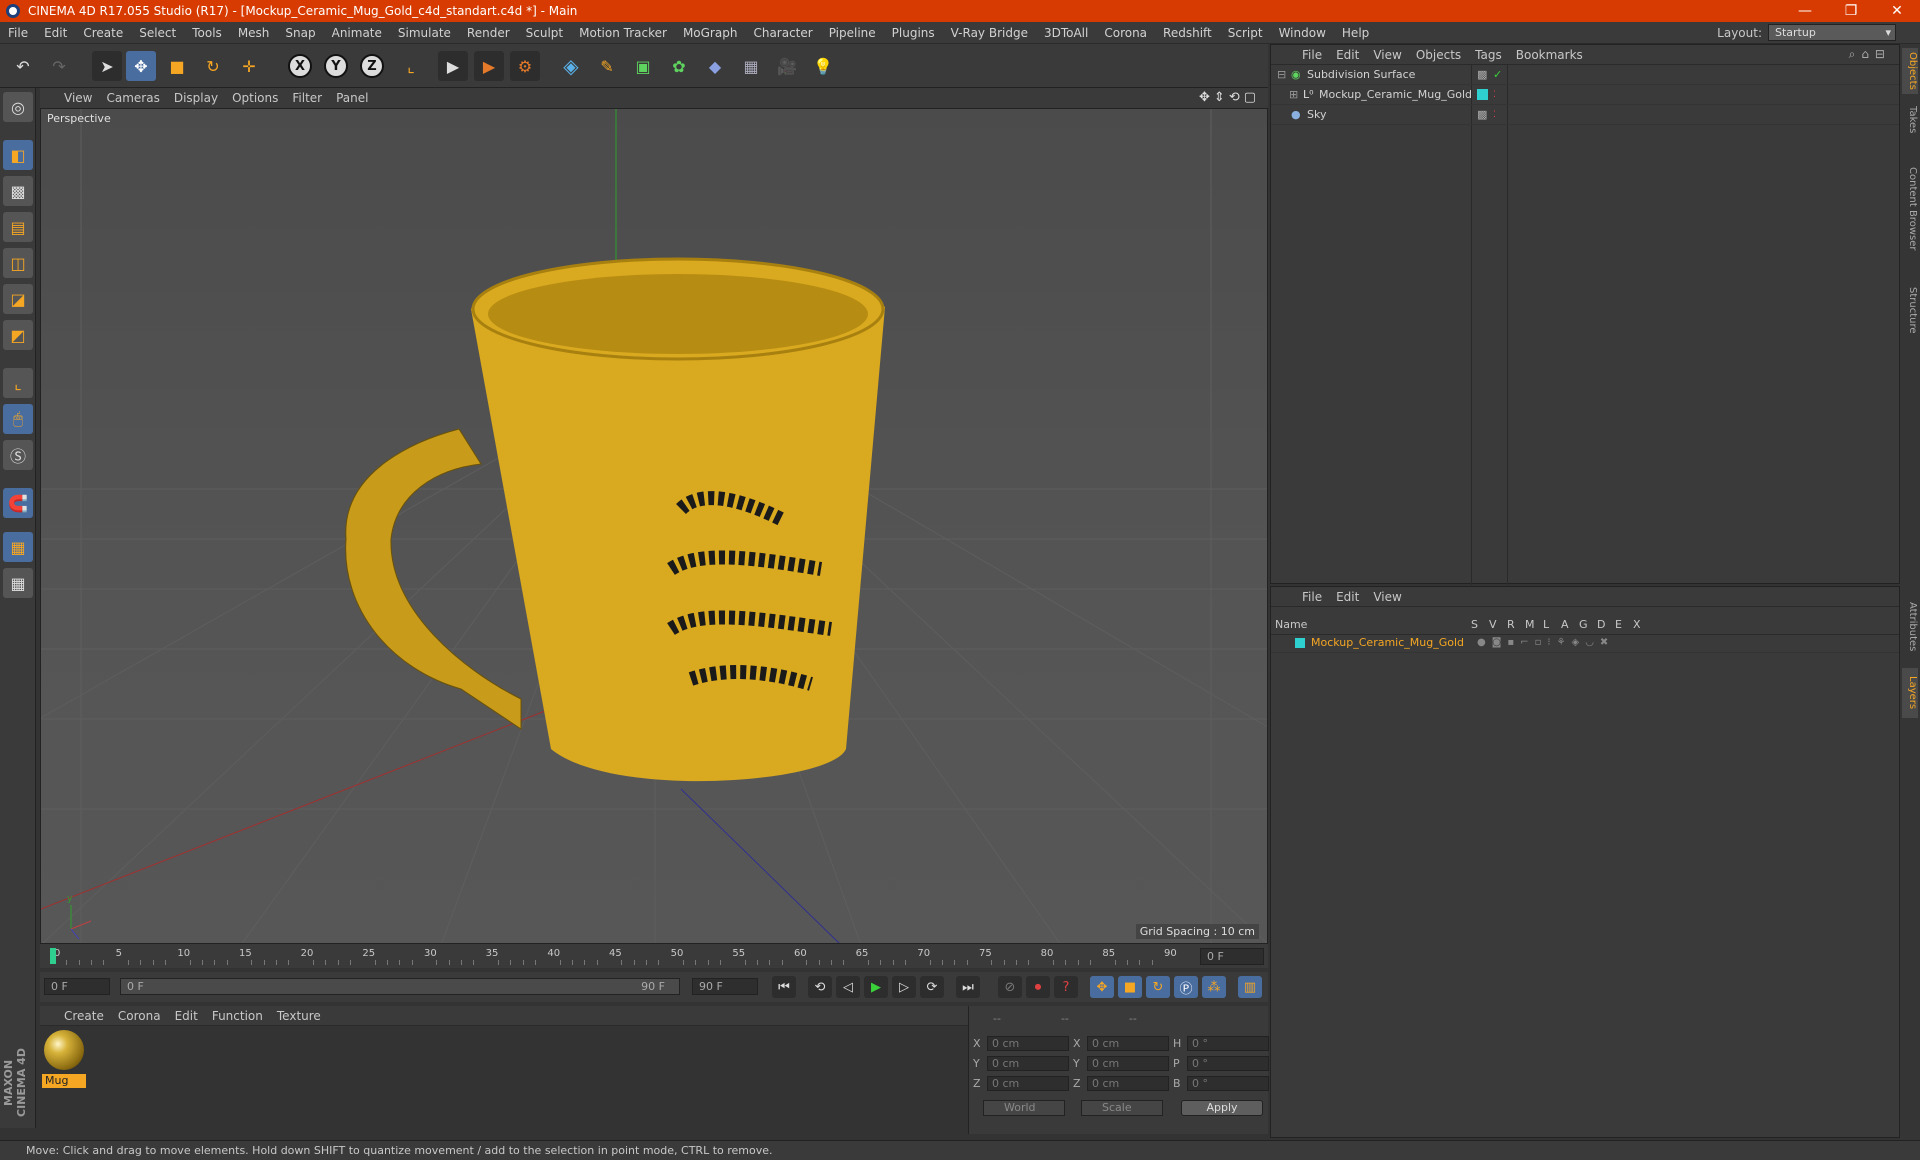 The width and height of the screenshot is (1920, 1160). I want to click on expand-icon: ⊞, so click(1293, 94).